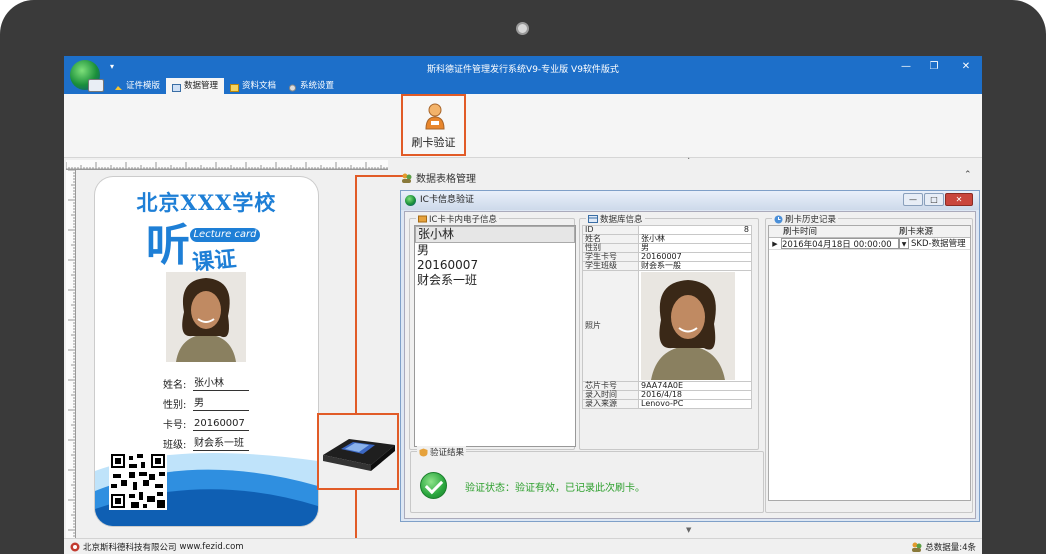 Image resolution: width=1046 pixels, height=554 pixels. I want to click on logo-tag: Lecture card, so click(225, 235).